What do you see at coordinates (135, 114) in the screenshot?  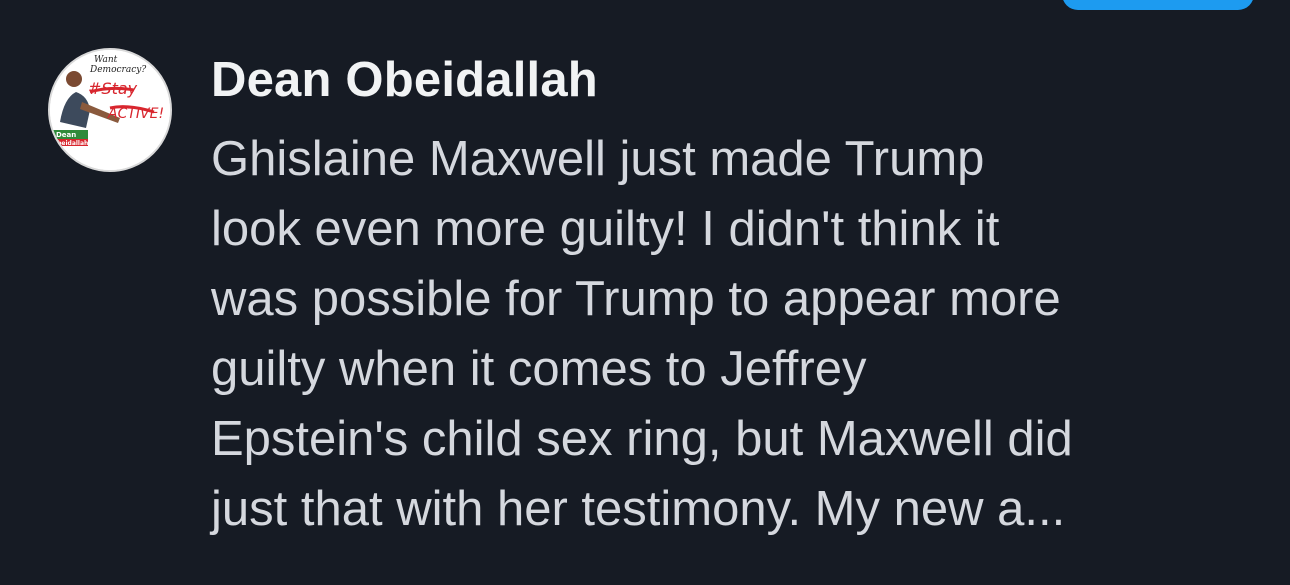 I see `avatar-text-active: ACTIVE!` at bounding box center [135, 114].